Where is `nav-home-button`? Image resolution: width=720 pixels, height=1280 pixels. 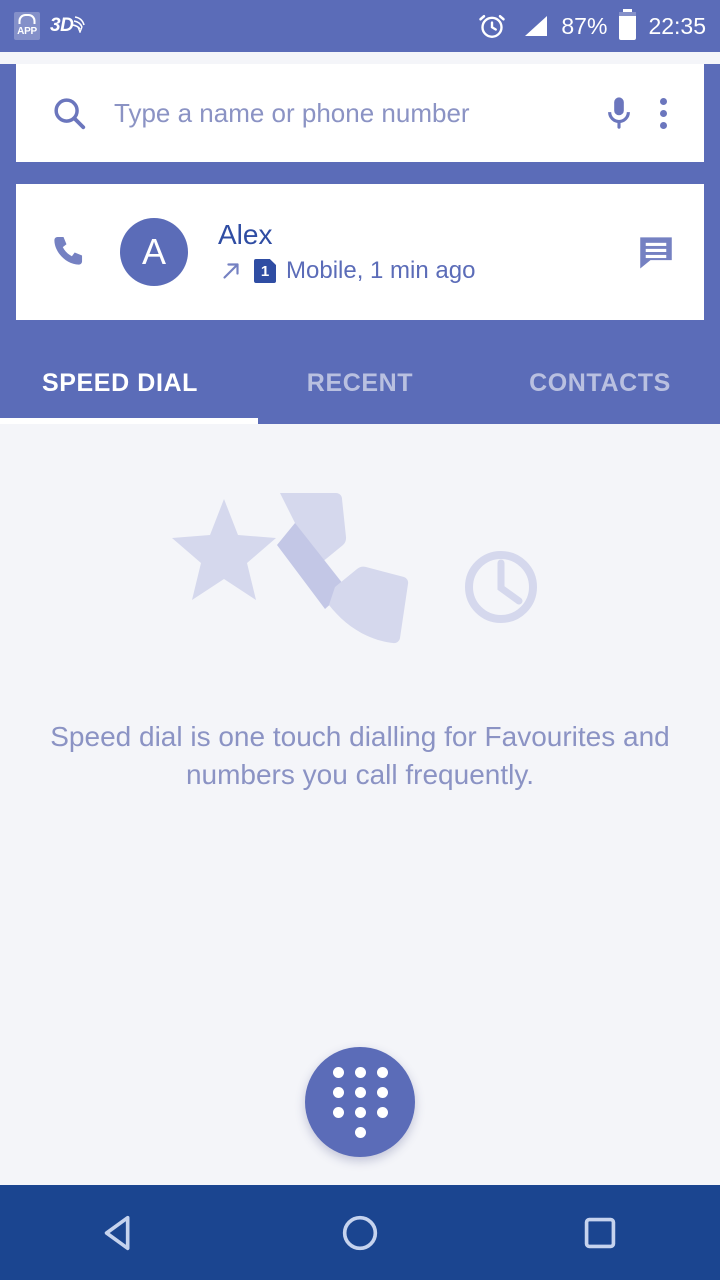 nav-home-button is located at coordinates (360, 1233).